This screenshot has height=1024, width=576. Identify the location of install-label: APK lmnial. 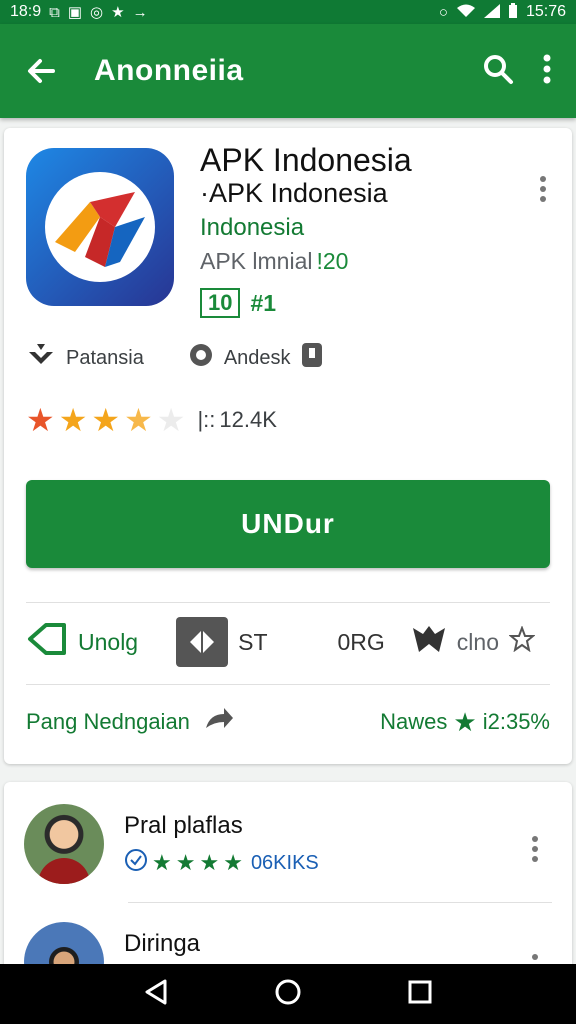
(256, 261).